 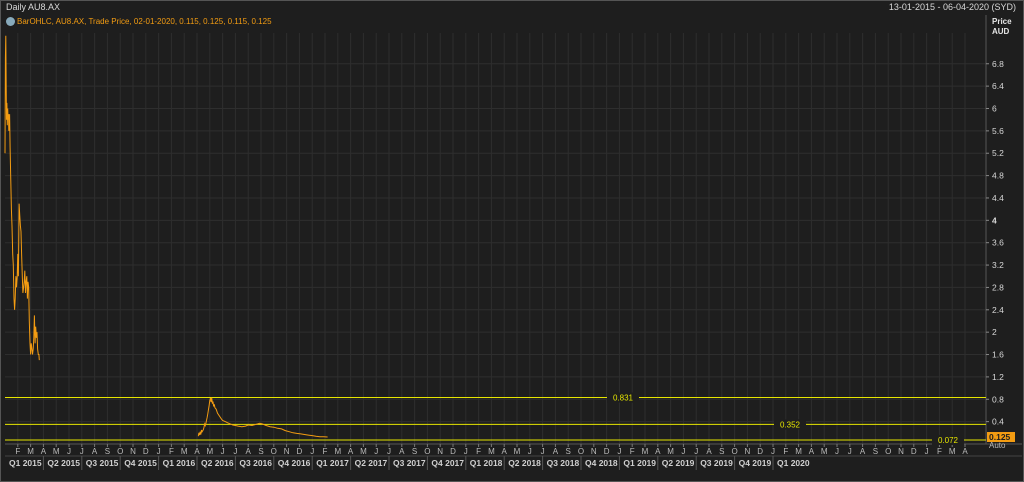 I want to click on y-tick-label: 2.4, so click(x=998, y=310).